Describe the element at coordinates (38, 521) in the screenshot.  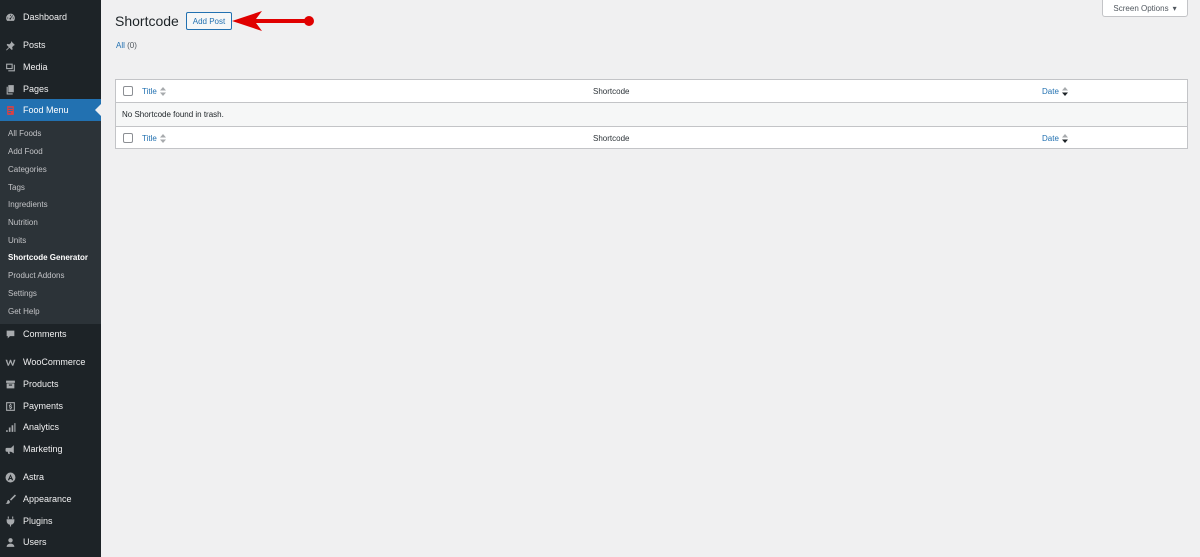
I see `menu-label: Plugins` at that location.